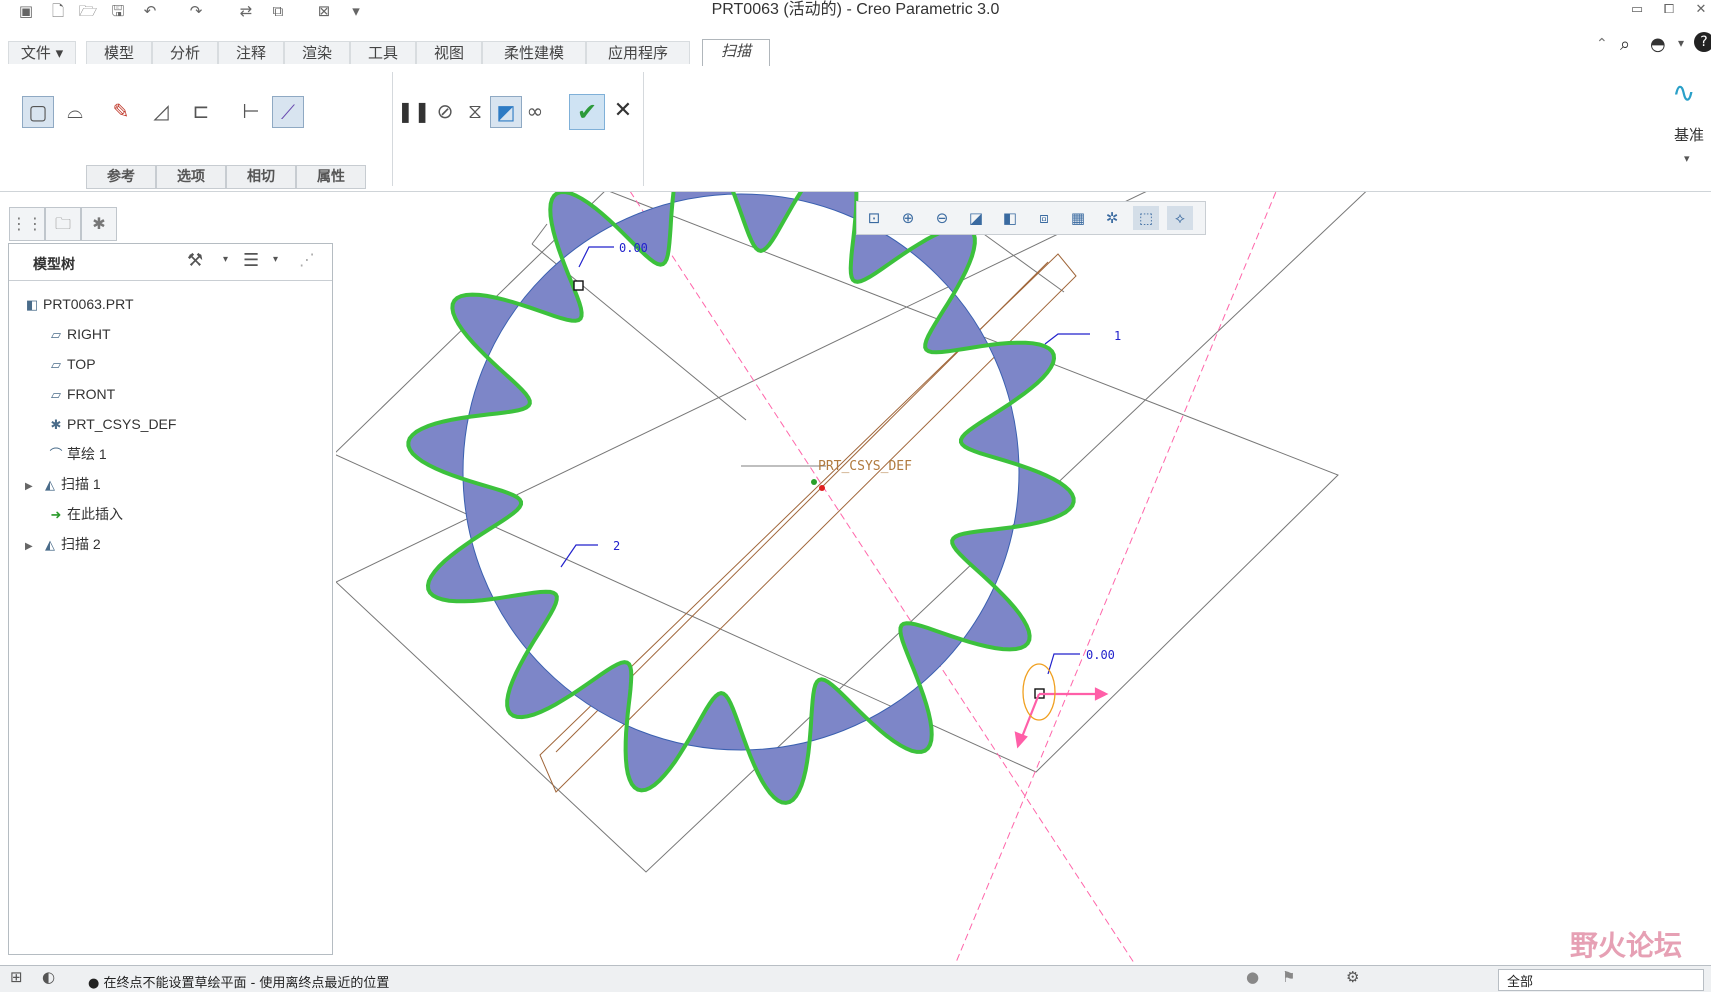 The width and height of the screenshot is (1711, 992). Describe the element at coordinates (1252, 977) in the screenshot. I see `selection-icon: ●` at that location.